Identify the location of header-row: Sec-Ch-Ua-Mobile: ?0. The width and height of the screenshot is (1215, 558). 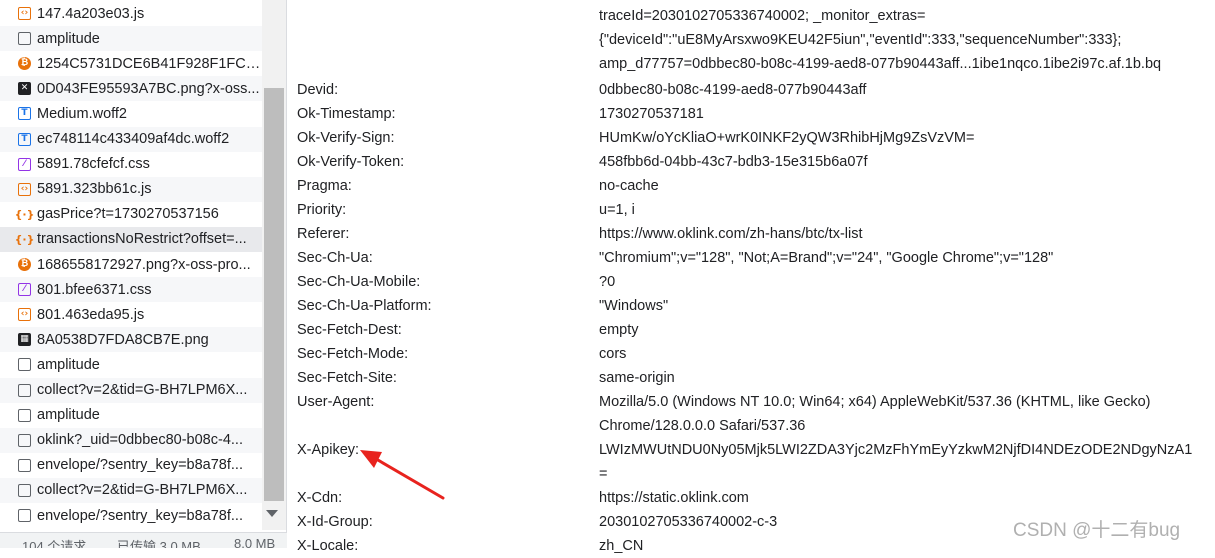
(607, 282).